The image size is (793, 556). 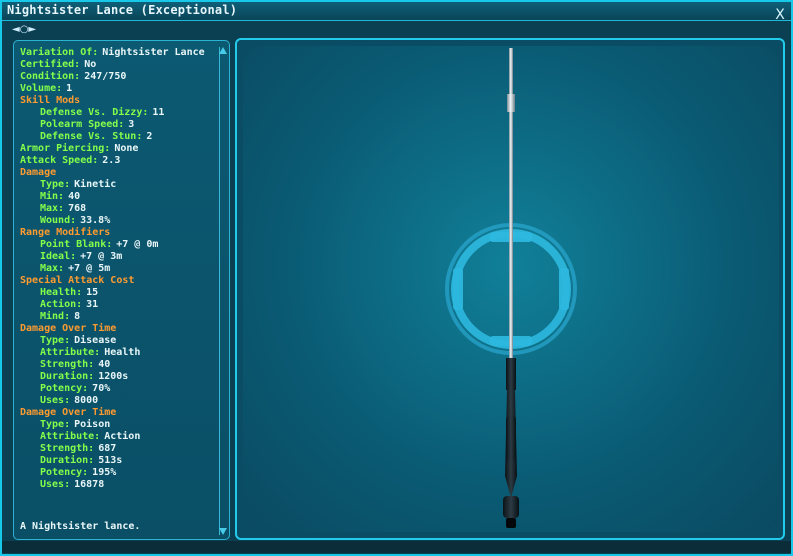 What do you see at coordinates (137, 244) in the screenshot?
I see `attribute-value: +7 @ 0m` at bounding box center [137, 244].